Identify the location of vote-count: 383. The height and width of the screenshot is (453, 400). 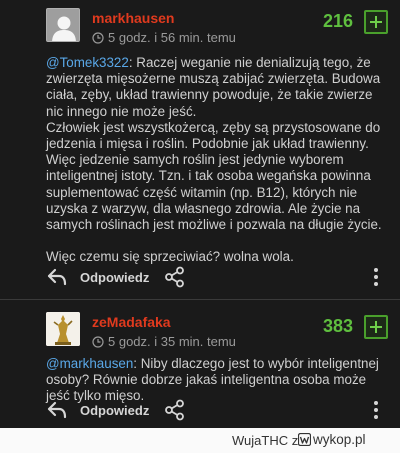
(337, 326).